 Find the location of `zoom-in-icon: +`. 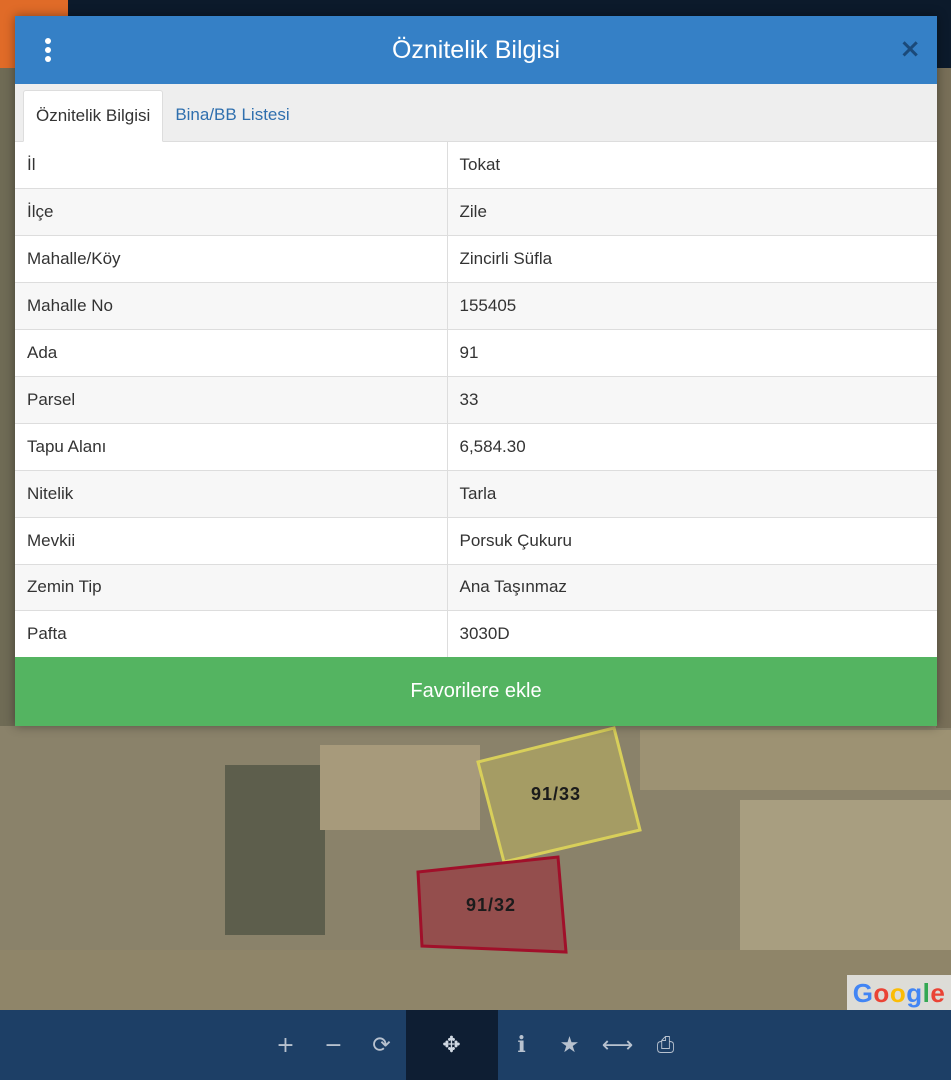

zoom-in-icon: + is located at coordinates (286, 1045).